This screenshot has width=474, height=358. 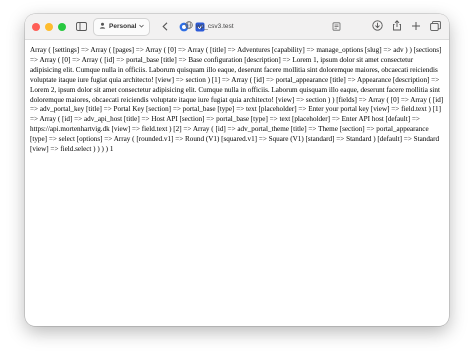 What do you see at coordinates (215, 26) in the screenshot?
I see `url-text: wp_csv3.test` at bounding box center [215, 26].